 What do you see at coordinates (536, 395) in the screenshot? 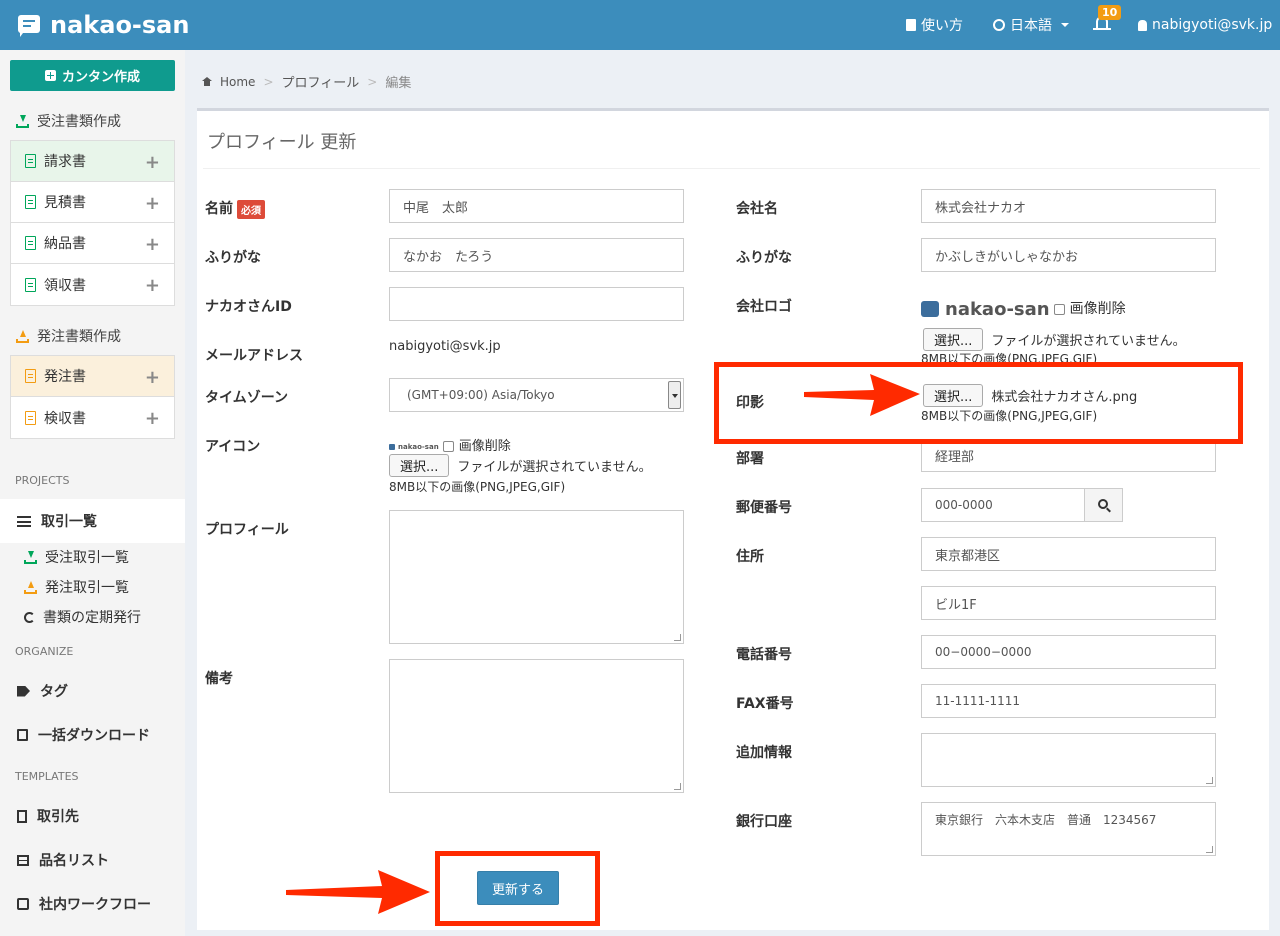
I see `timezone-select: (GMT+09:00) Asia/Tokyo` at bounding box center [536, 395].